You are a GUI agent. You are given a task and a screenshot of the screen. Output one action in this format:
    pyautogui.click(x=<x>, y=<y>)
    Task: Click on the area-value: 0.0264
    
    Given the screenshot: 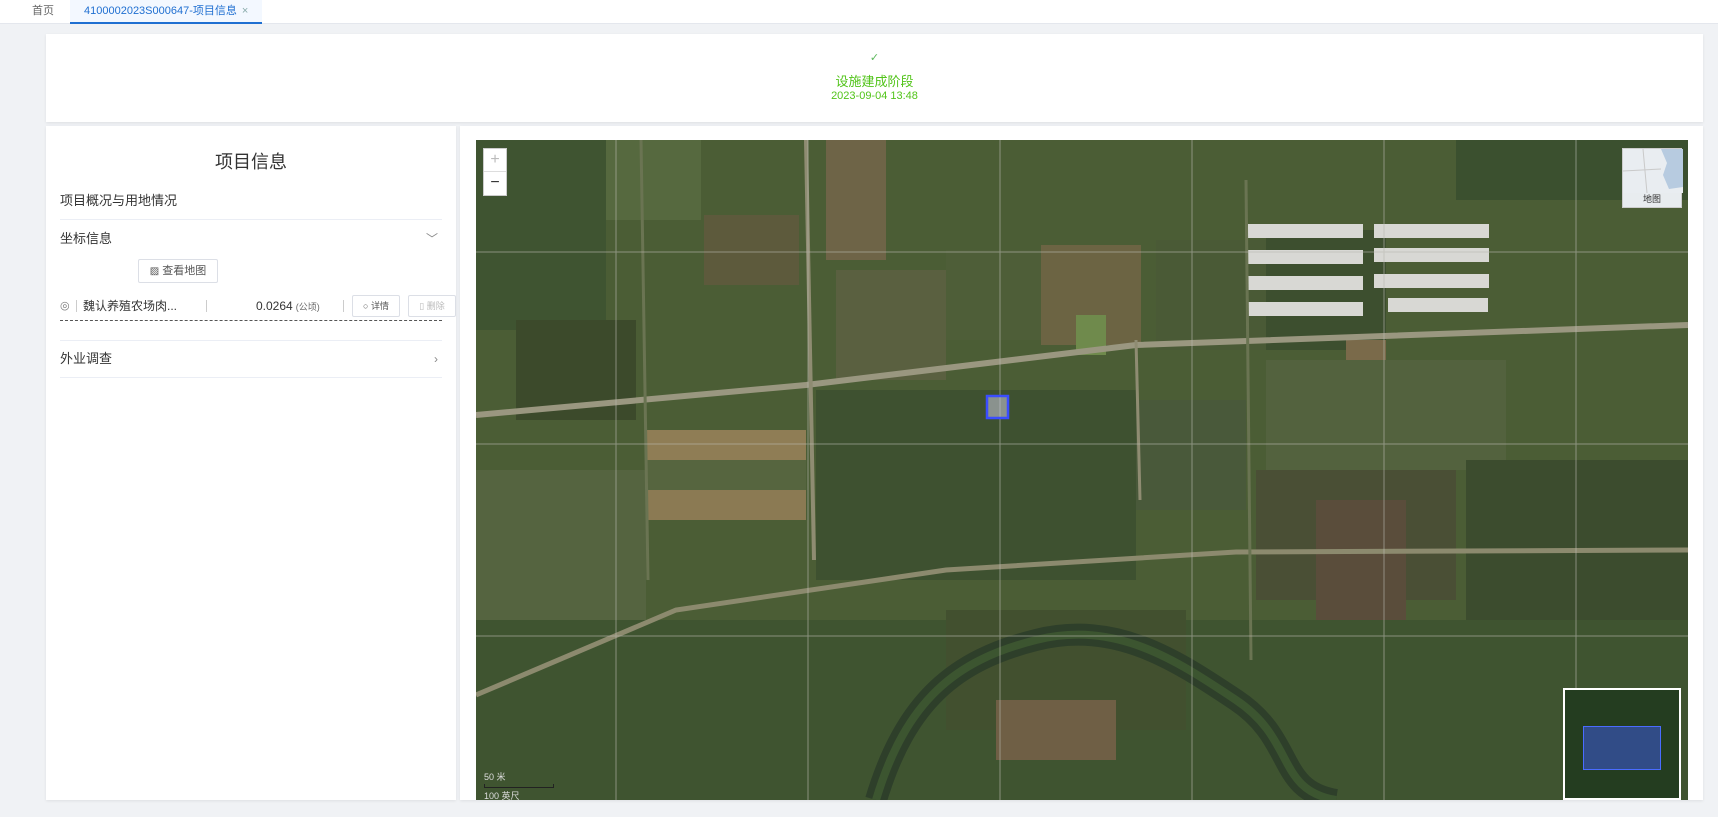 What is the action you would take?
    pyautogui.click(x=274, y=306)
    